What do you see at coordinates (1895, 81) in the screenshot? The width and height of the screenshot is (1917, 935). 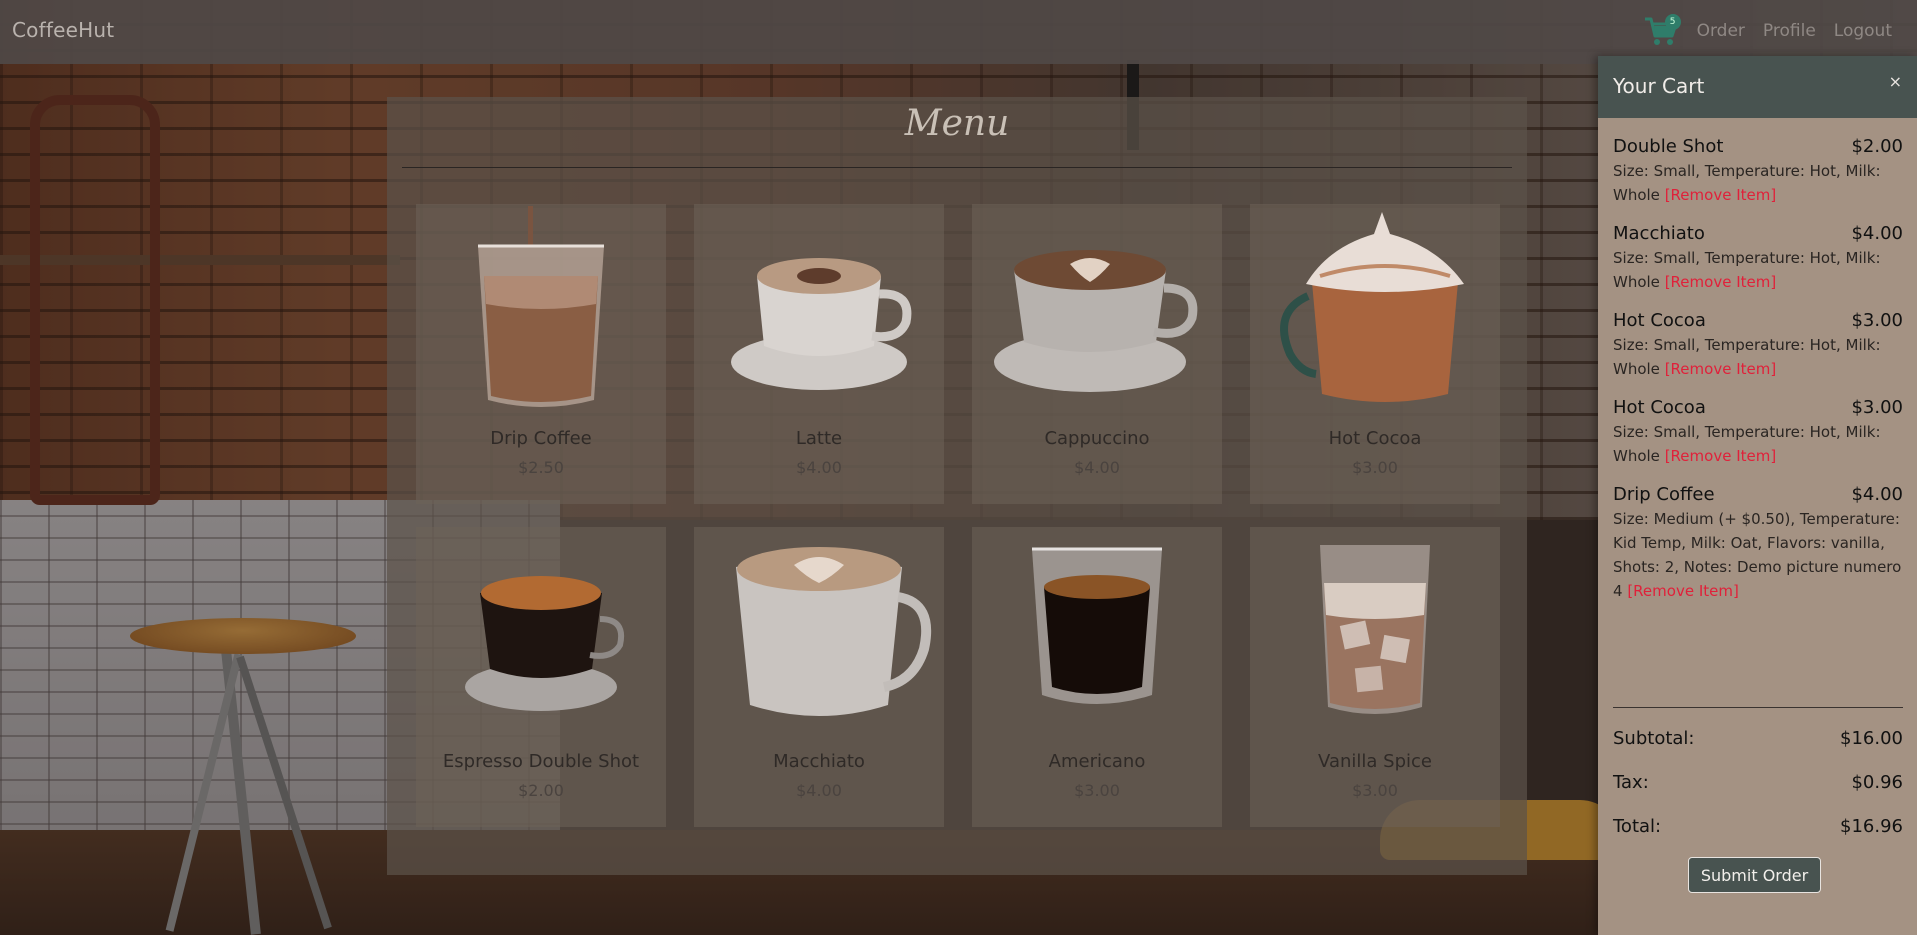 I see `close-icon: ×` at bounding box center [1895, 81].